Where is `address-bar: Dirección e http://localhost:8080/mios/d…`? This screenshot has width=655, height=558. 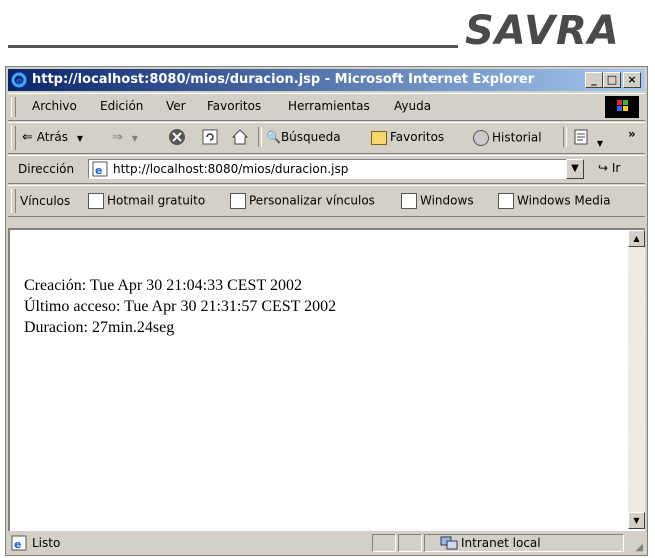 address-bar: Dirección e http://localhost:8080/mios/d… is located at coordinates (326, 169).